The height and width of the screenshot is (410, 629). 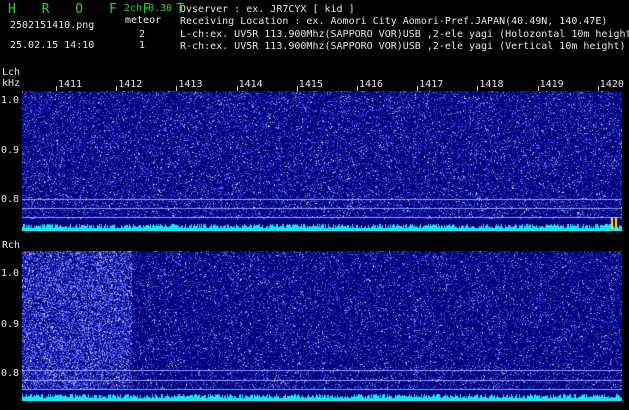 I want to click on lch-unit: kHz, so click(x=11, y=83).